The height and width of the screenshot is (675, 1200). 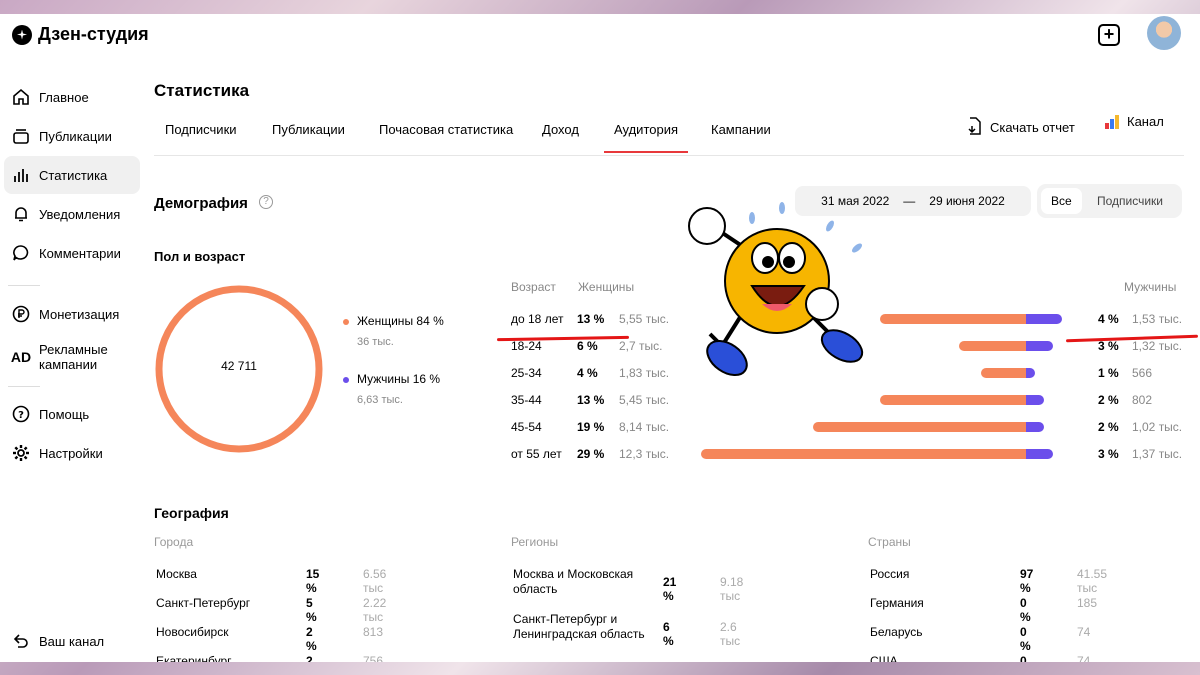 I want to click on avatar, so click(x=1164, y=33).